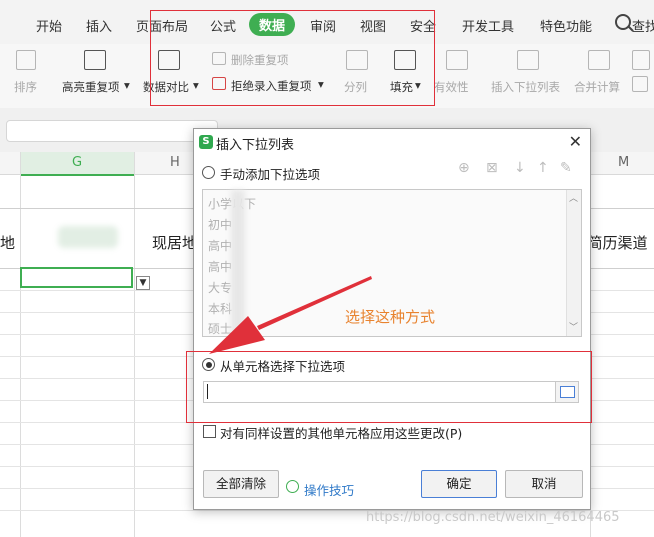  What do you see at coordinates (493, 517) in the screenshot?
I see `watermark-text: https://blog.csdn.net/weixin_46164465` at bounding box center [493, 517].